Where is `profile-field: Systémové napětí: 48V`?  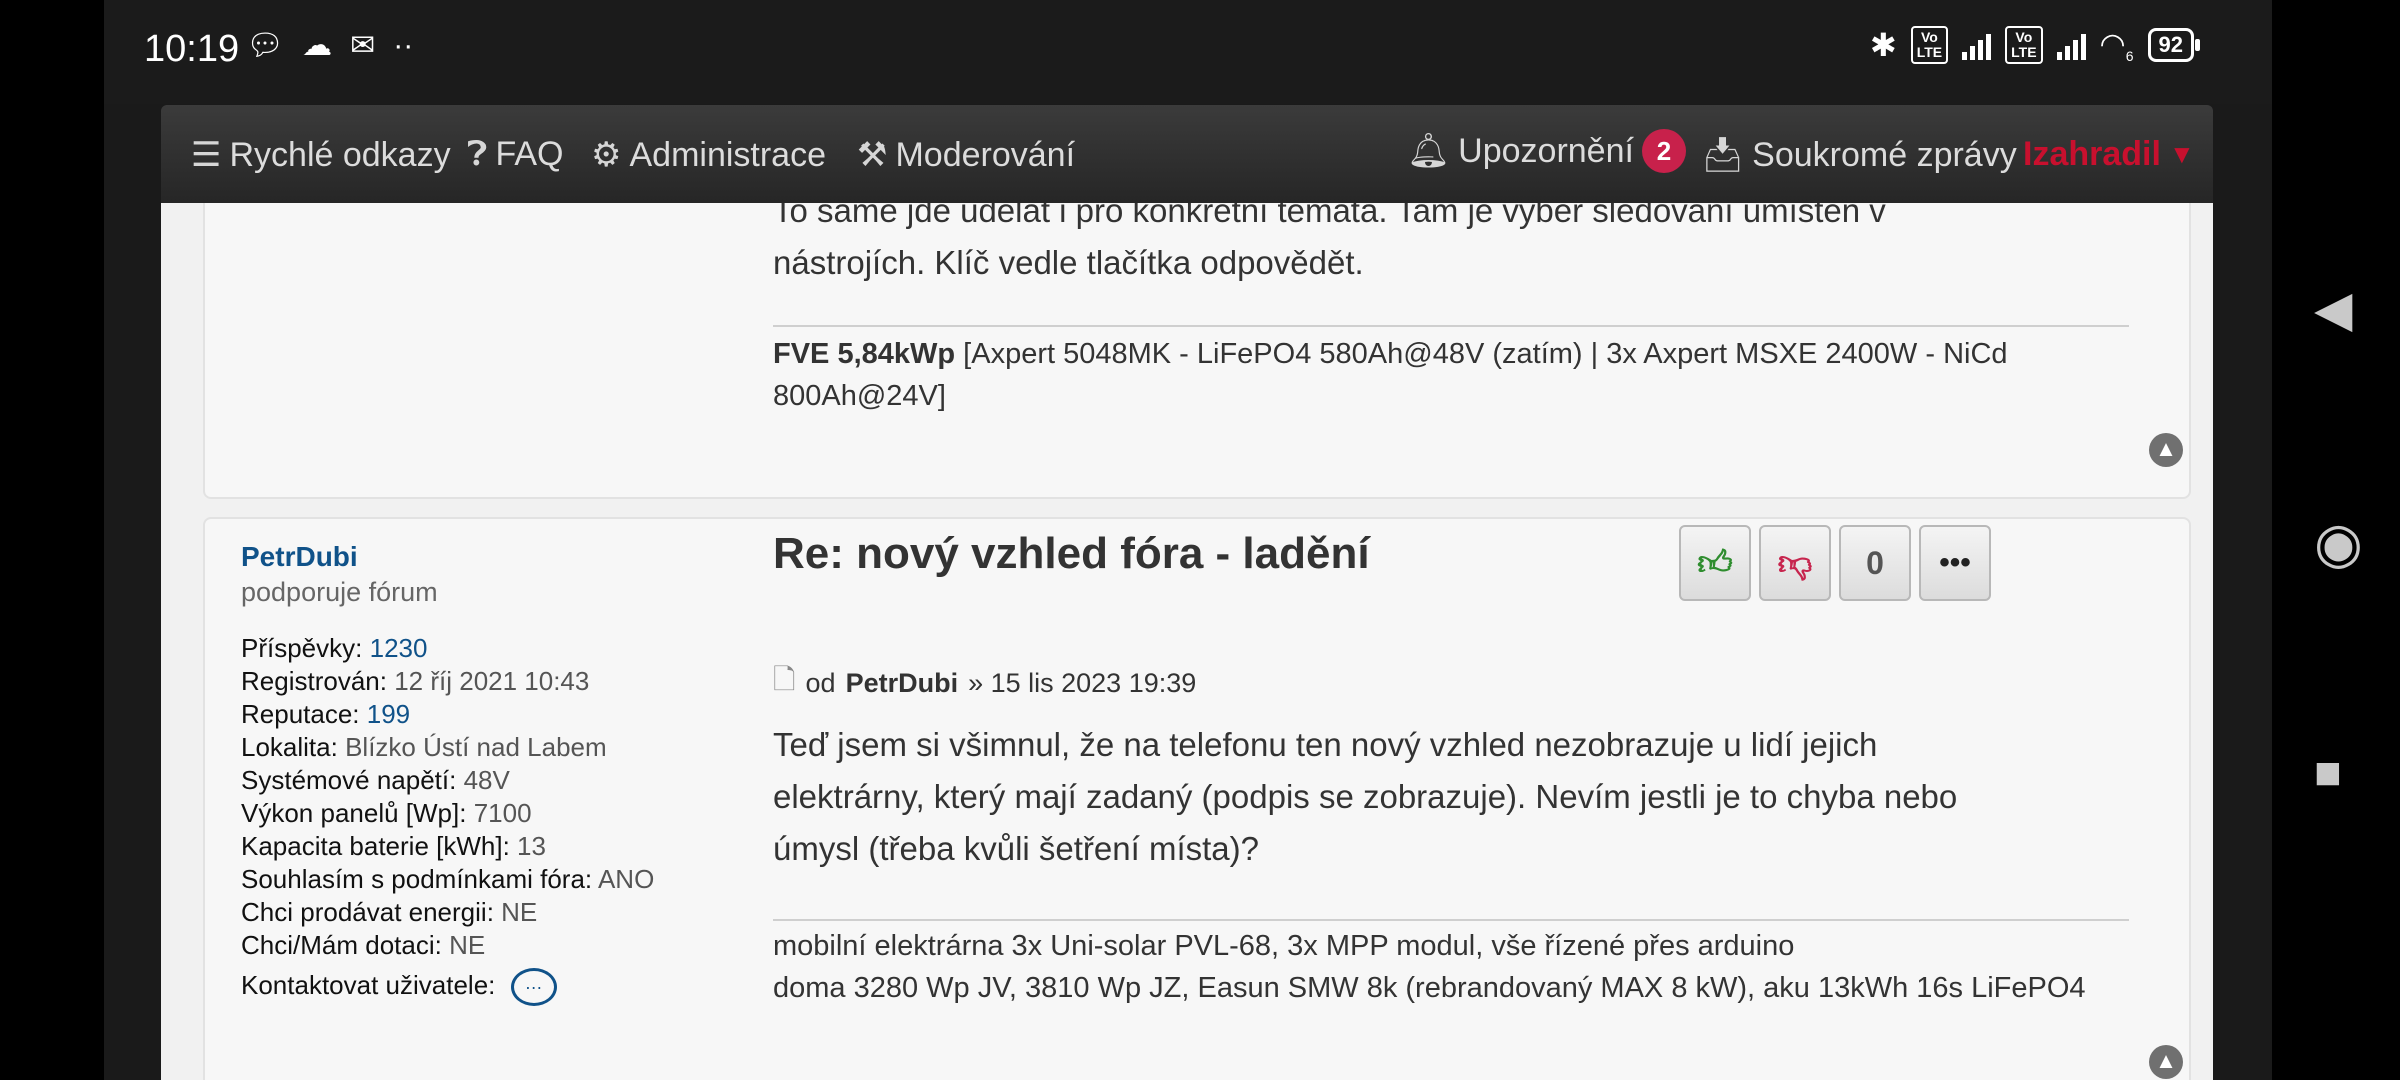 profile-field: Systémové napětí: 48V is located at coordinates (491, 780).